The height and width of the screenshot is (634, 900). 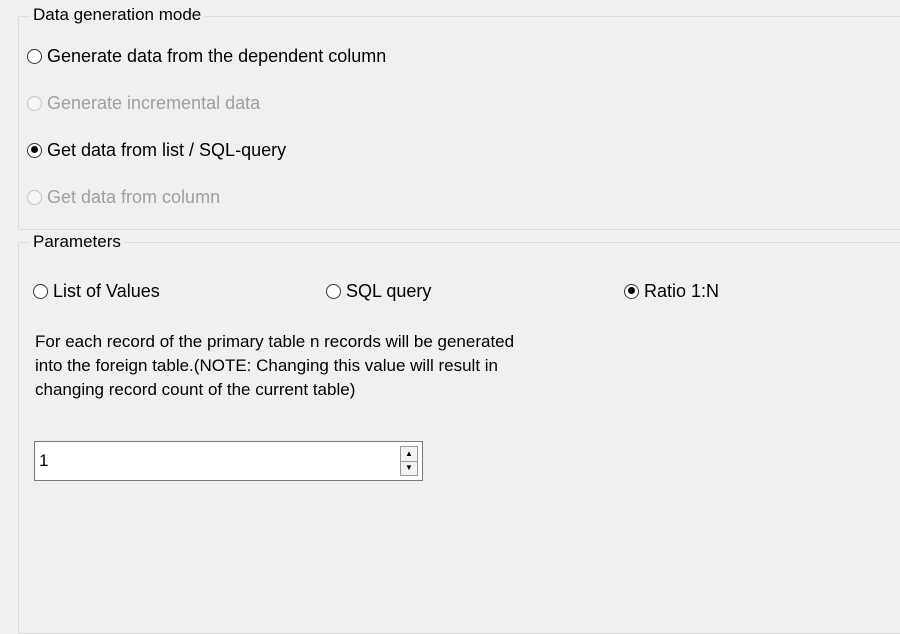 I want to click on radio-label: Generate incremental data, so click(x=154, y=103).